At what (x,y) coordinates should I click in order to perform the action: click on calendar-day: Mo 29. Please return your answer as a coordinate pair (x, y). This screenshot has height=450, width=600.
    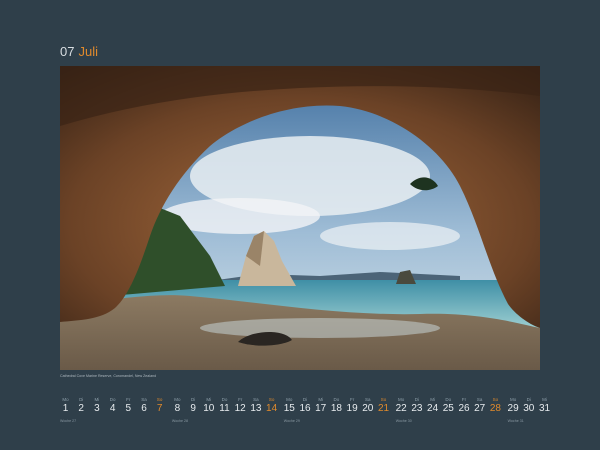
    Looking at the image, I should click on (513, 406).